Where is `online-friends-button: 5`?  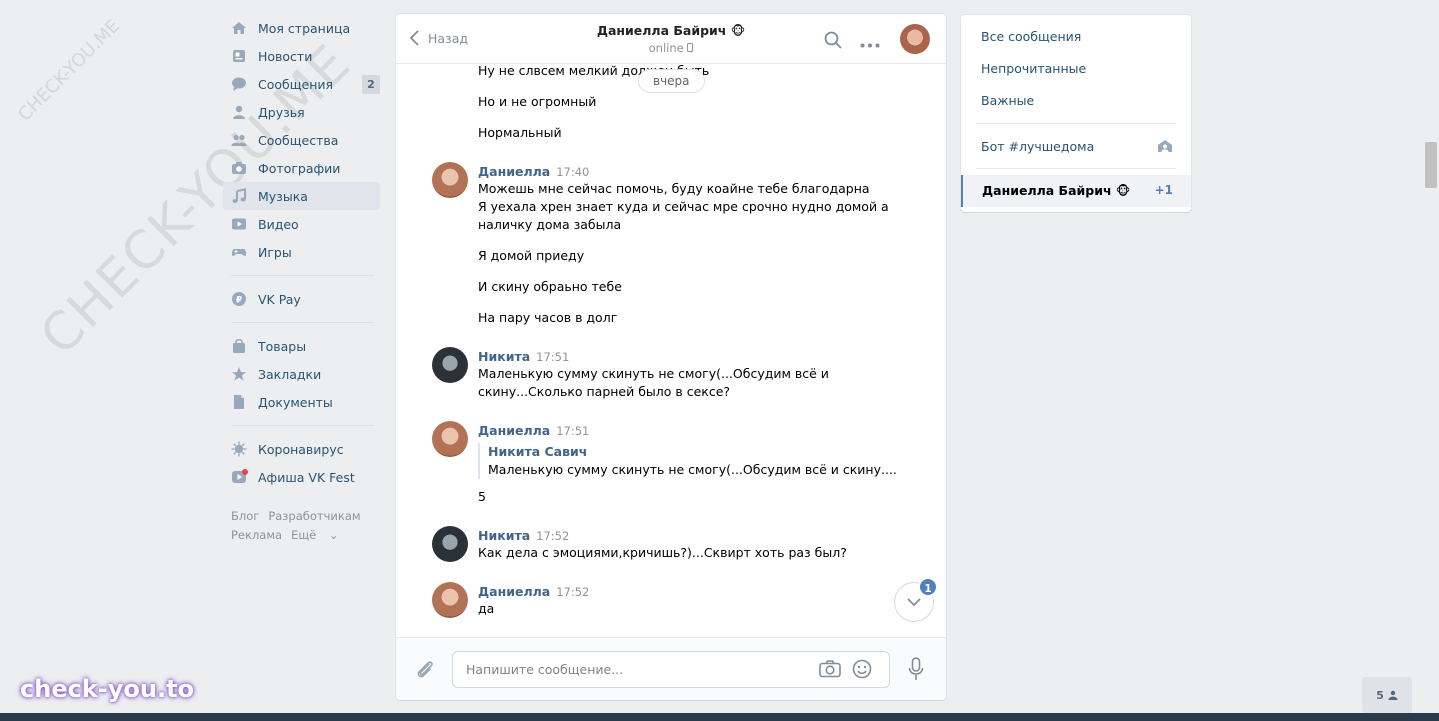 online-friends-button: 5 is located at coordinates (1387, 695).